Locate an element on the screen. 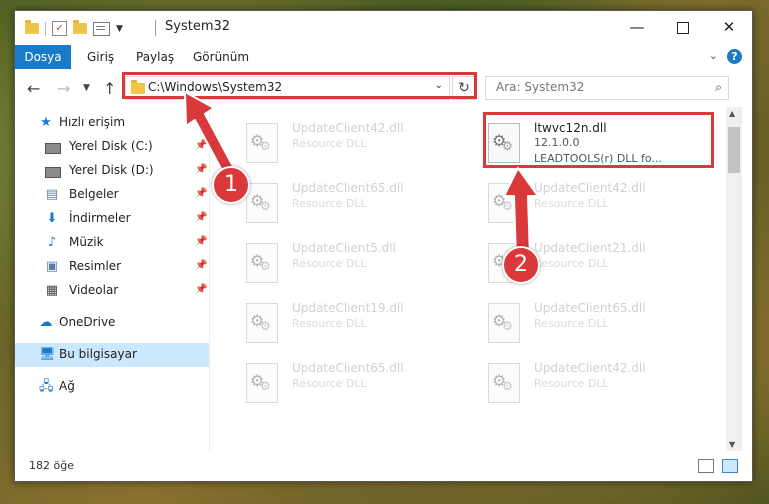 The height and width of the screenshot is (504, 769). callout-badge-2: 2 is located at coordinates (521, 265).